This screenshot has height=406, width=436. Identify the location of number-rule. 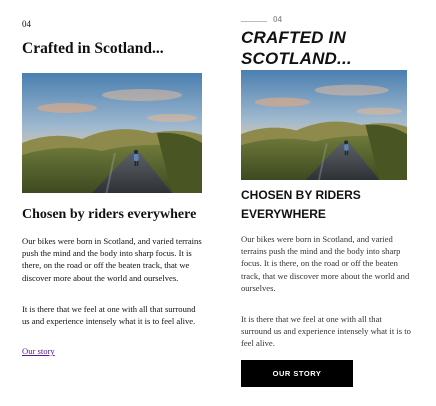
(254, 21).